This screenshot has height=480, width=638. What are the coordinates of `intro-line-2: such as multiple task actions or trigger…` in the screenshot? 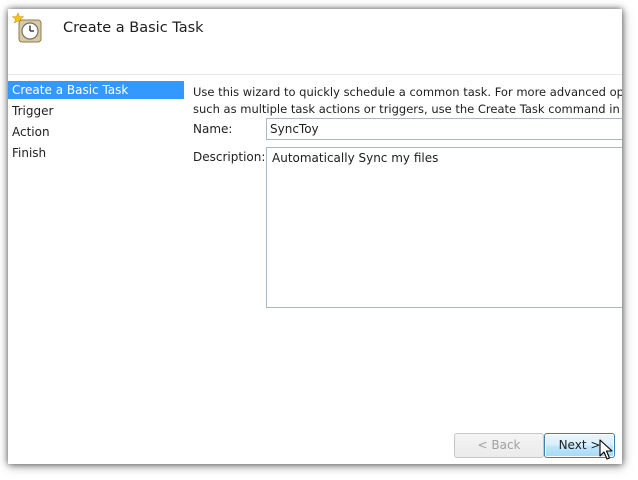 It's located at (407, 109).